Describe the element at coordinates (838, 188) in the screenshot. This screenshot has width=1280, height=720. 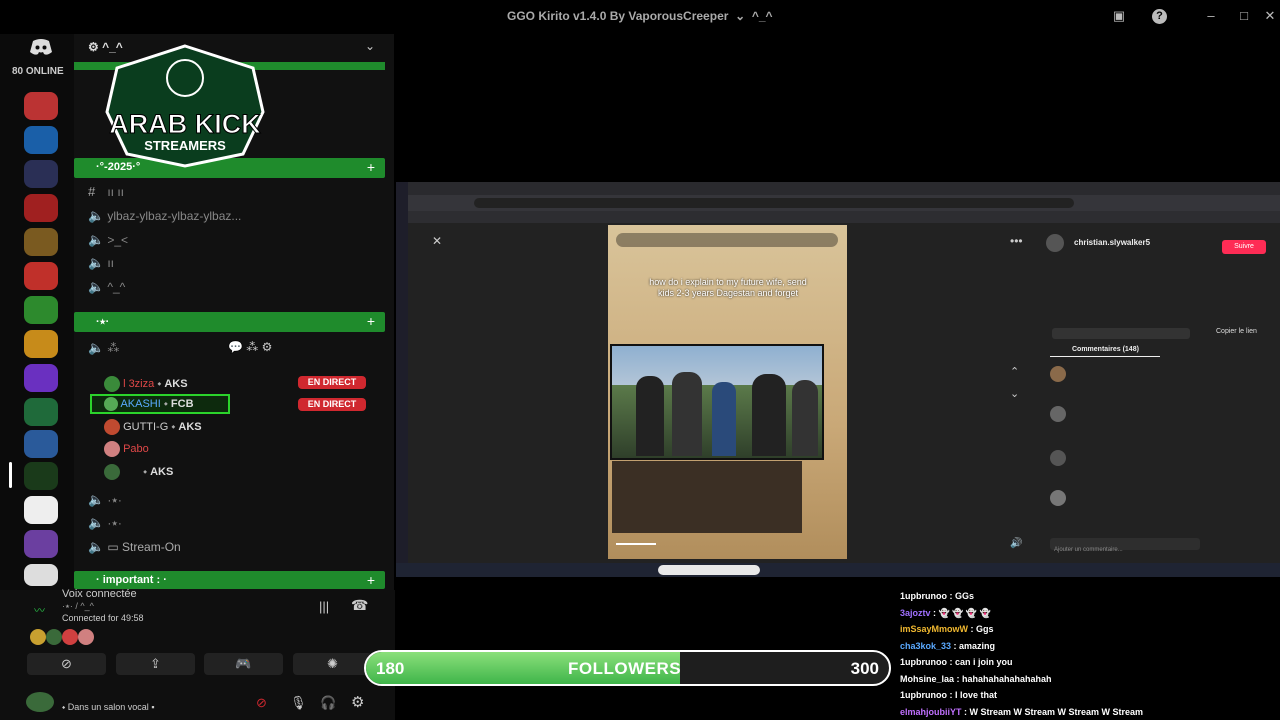
I see `browser-tabbar` at that location.